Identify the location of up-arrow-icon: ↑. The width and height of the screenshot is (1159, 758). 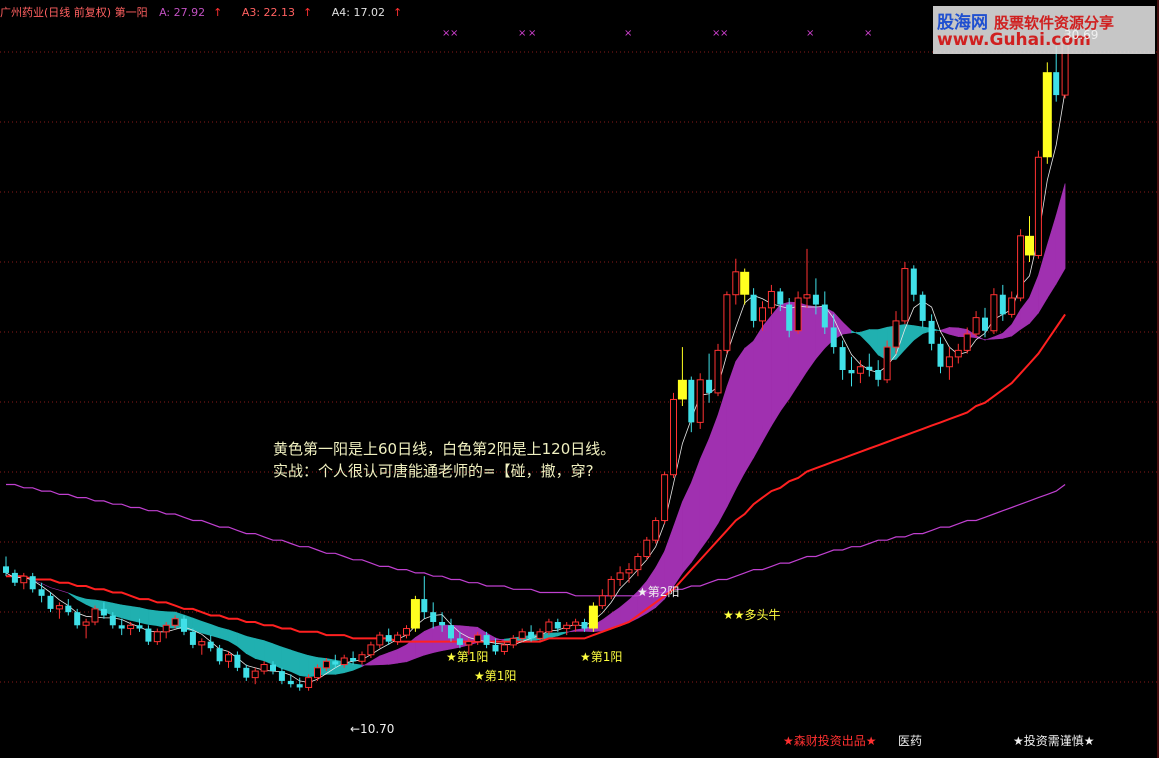
(218, 12).